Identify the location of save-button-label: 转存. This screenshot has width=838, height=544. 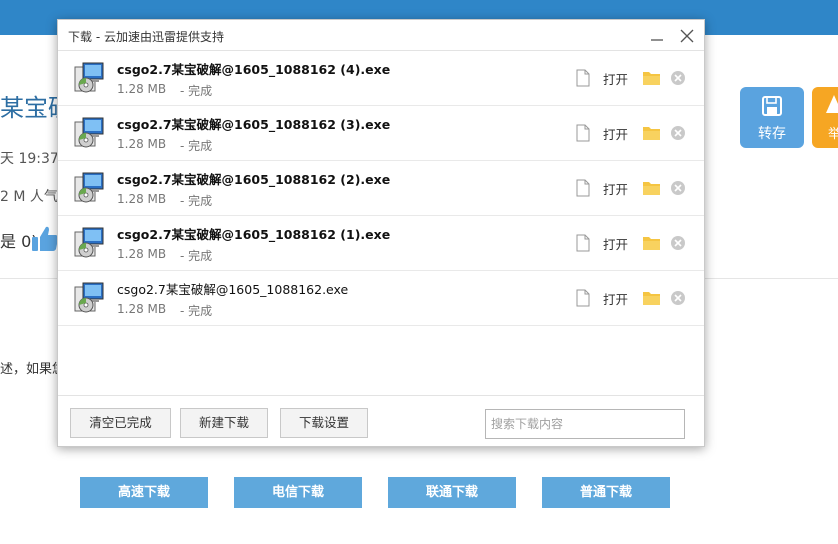
(772, 134).